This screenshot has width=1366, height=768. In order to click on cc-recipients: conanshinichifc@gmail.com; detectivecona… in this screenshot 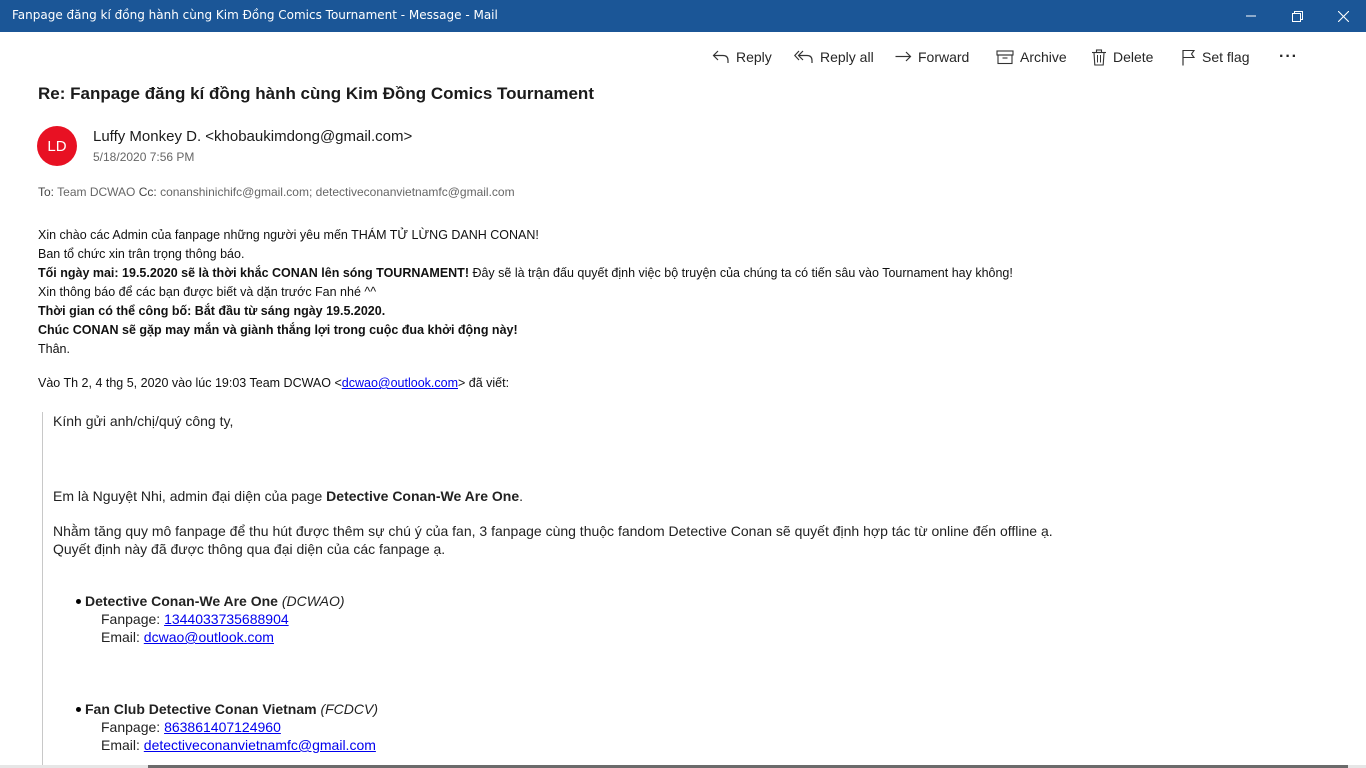, I will do `click(337, 192)`.